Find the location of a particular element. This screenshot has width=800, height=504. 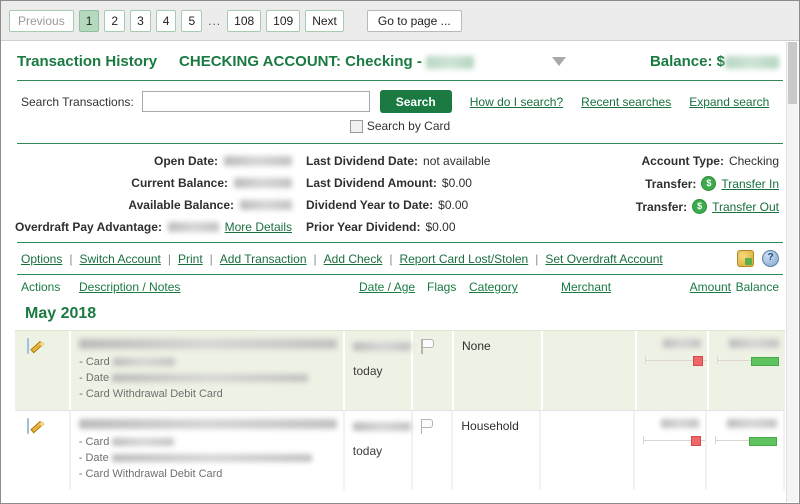

pagination-page-109: 109 is located at coordinates (283, 20).